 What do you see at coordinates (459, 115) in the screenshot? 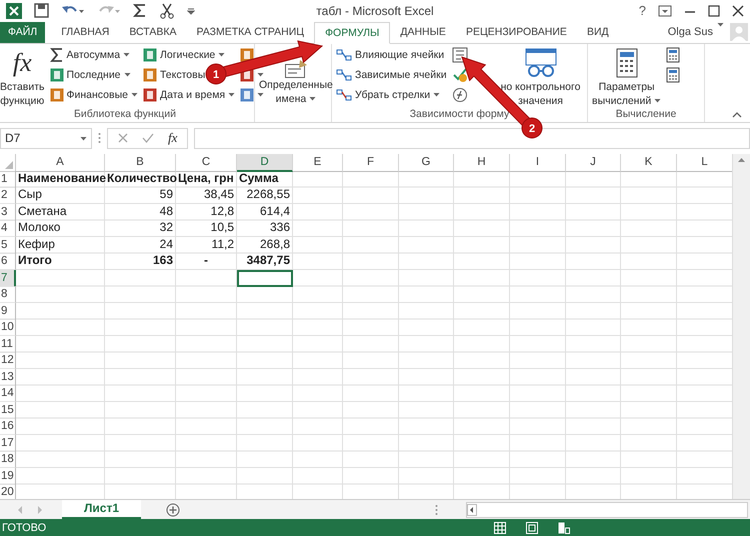
I see `group-label: Зависимости форму` at bounding box center [459, 115].